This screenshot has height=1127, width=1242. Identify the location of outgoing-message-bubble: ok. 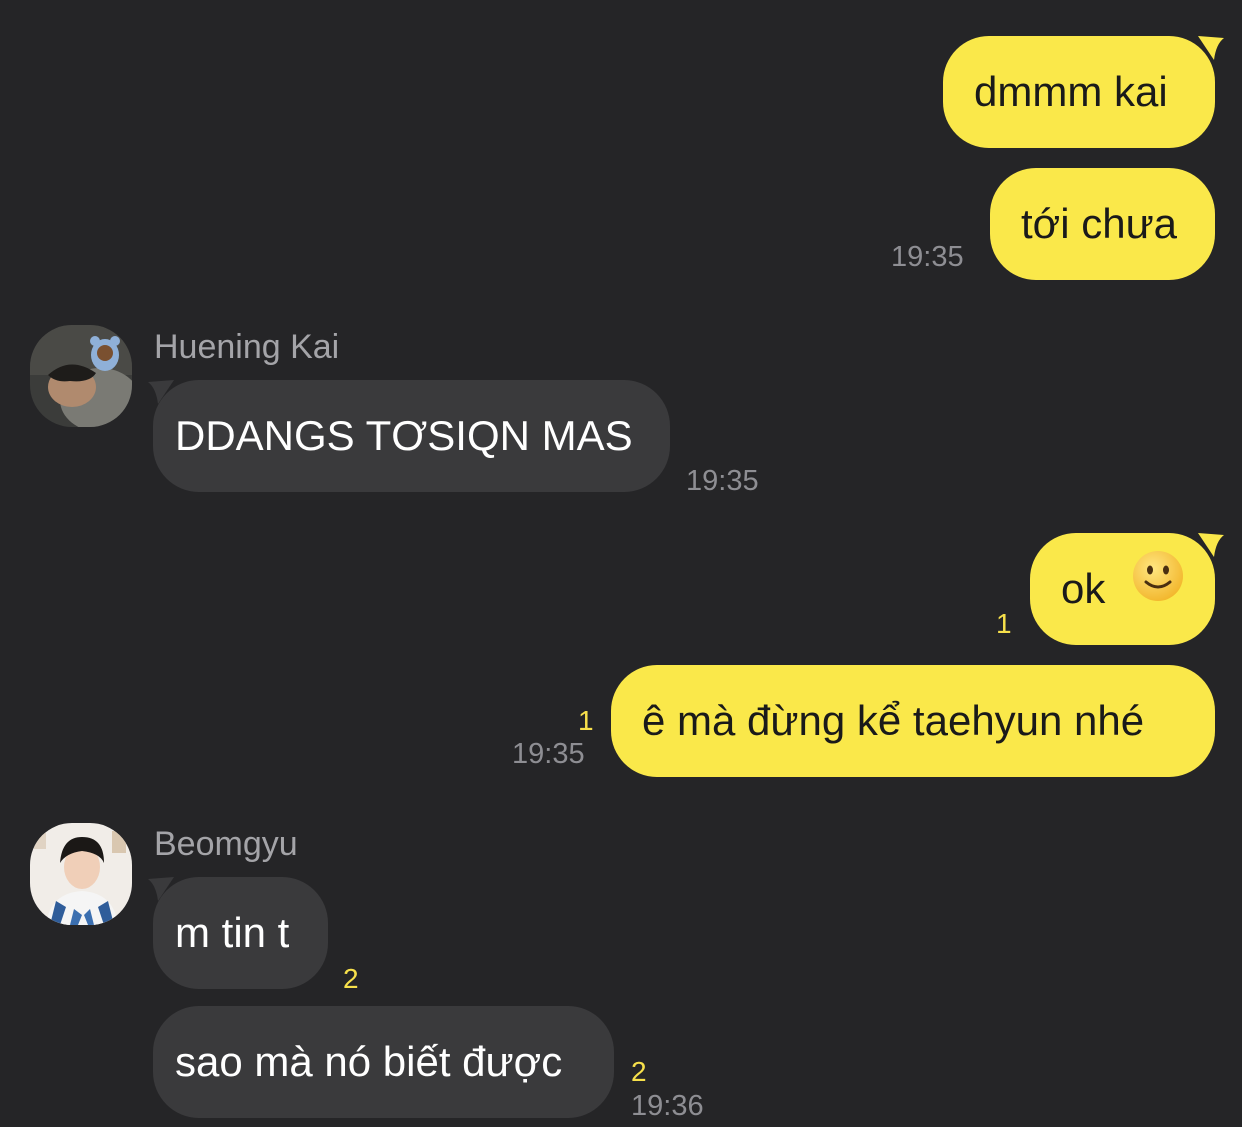
(1122, 589).